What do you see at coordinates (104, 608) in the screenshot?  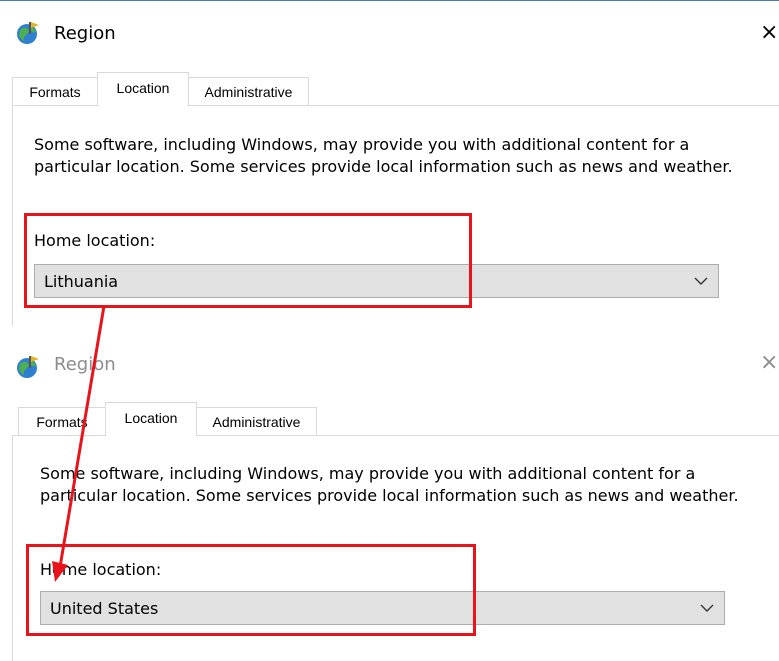 I see `home-location-value: United States` at bounding box center [104, 608].